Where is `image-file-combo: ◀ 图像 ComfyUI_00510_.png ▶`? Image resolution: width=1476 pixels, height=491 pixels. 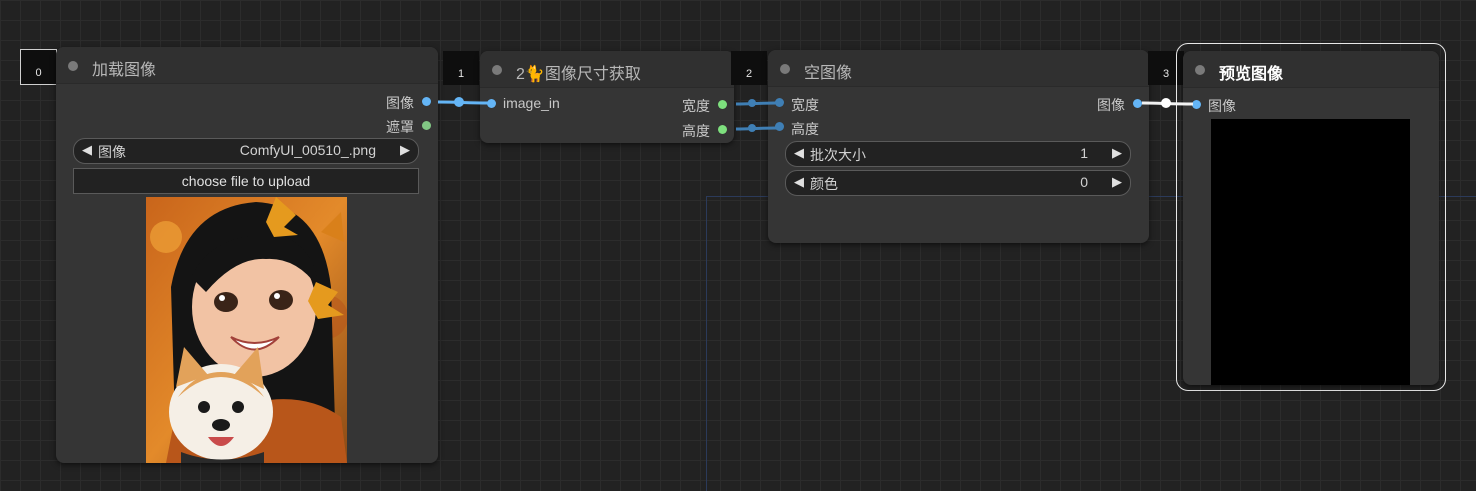
image-file-combo: ◀ 图像 ComfyUI_00510_.png ▶ is located at coordinates (246, 151).